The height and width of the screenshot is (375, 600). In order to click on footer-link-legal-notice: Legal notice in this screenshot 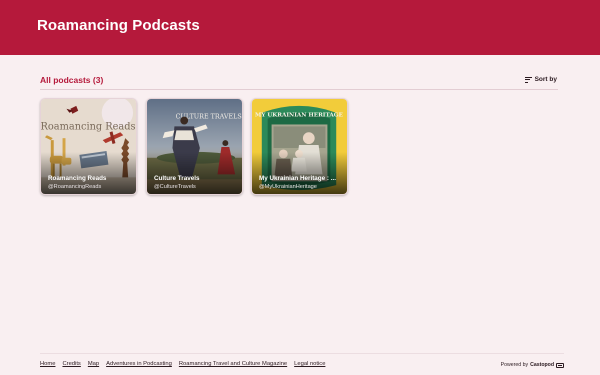, I will do `click(309, 364)`.